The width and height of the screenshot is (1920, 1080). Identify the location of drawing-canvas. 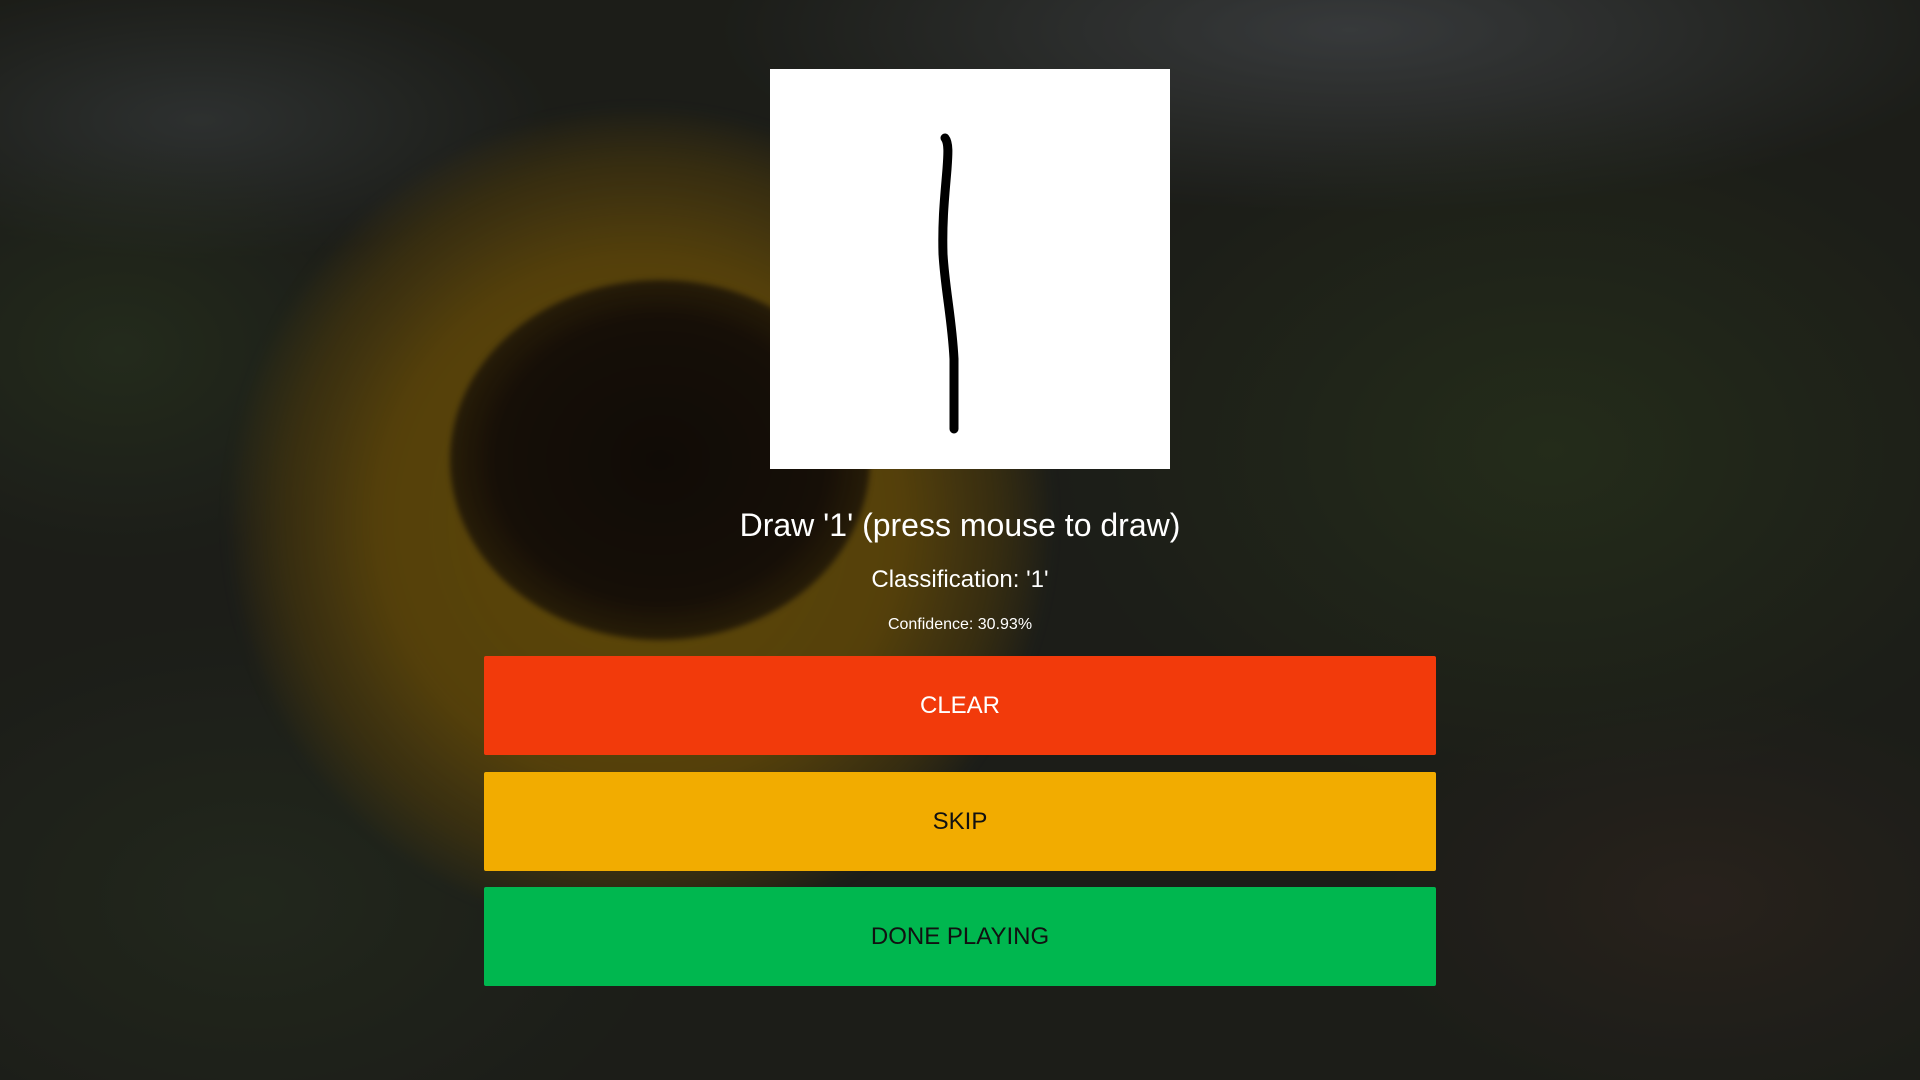
(970, 269).